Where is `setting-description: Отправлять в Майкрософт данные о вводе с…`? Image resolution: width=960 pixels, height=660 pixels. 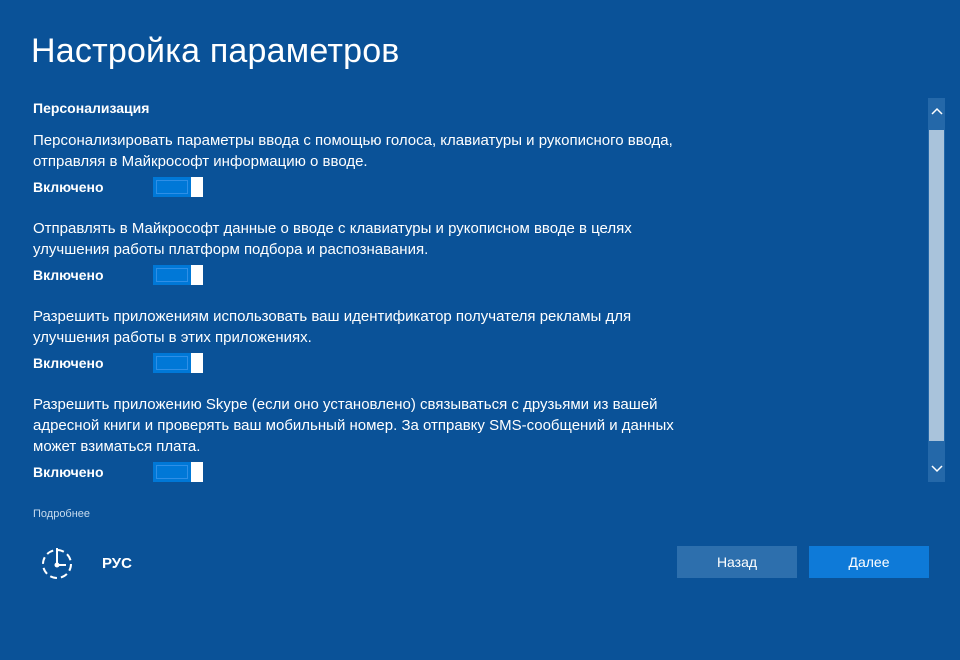
setting-description: Отправлять в Майкрософт данные о вводе с… is located at coordinates (332, 239).